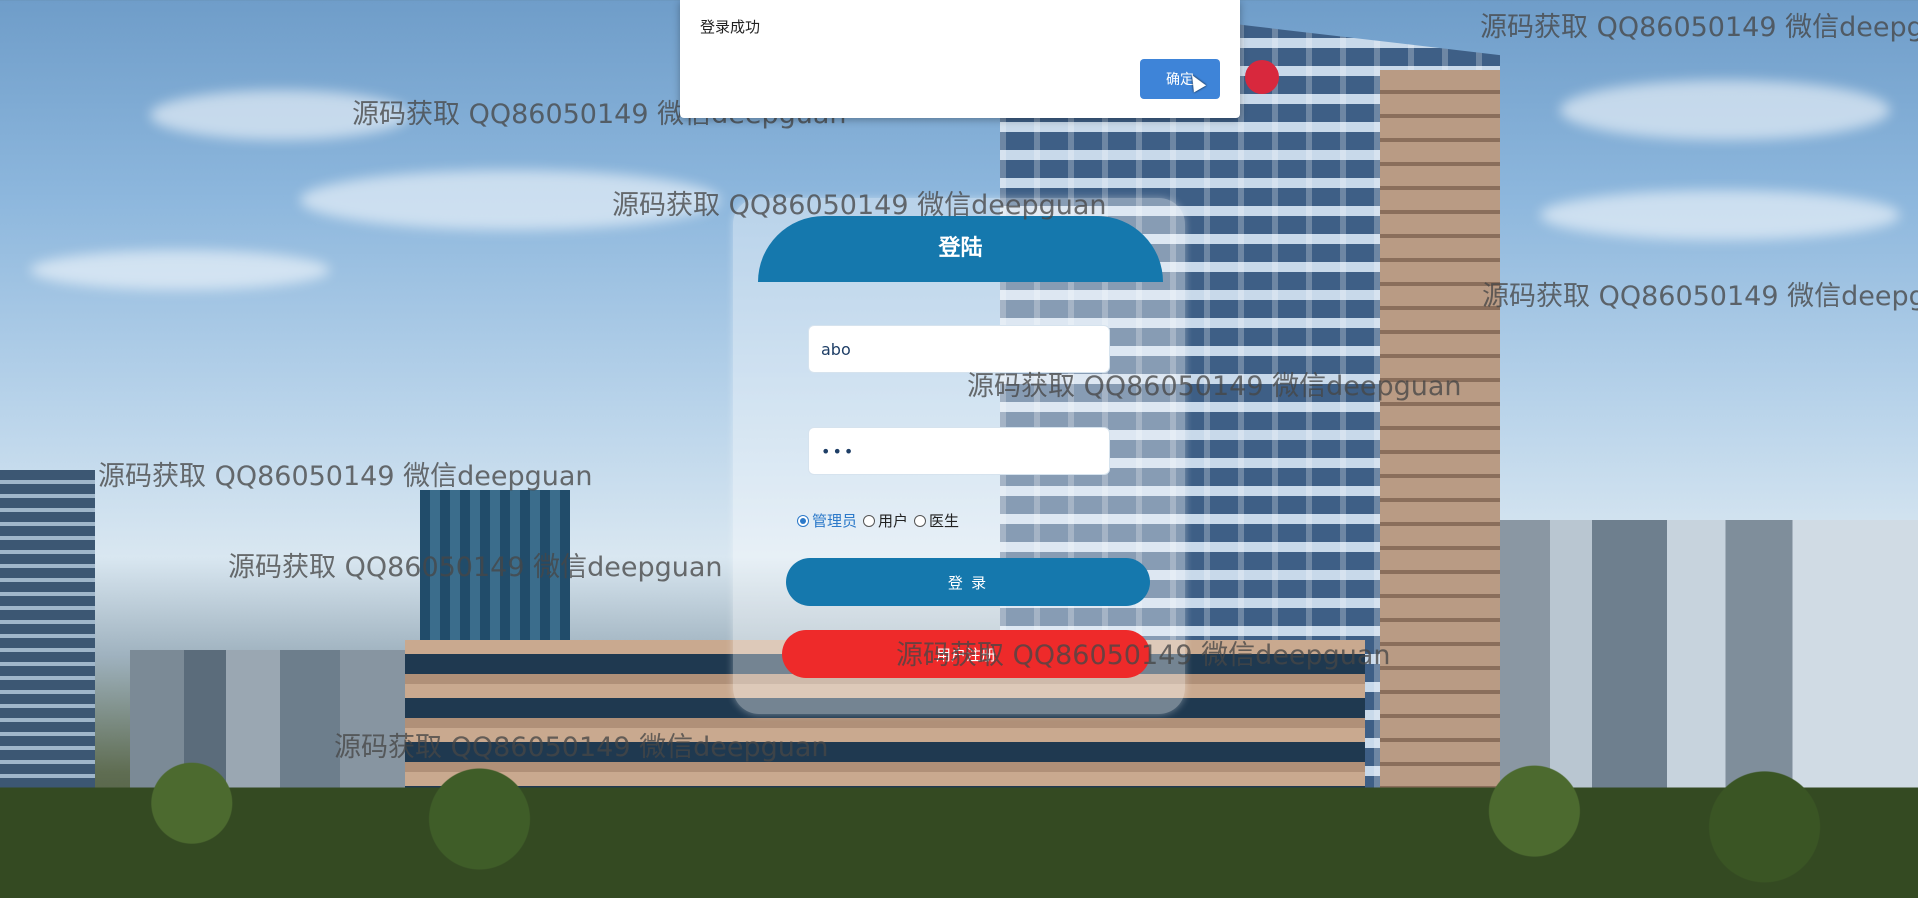 The width and height of the screenshot is (1918, 898). Describe the element at coordinates (1180, 79) in the screenshot. I see `dialog-ok-button: 确定` at that location.